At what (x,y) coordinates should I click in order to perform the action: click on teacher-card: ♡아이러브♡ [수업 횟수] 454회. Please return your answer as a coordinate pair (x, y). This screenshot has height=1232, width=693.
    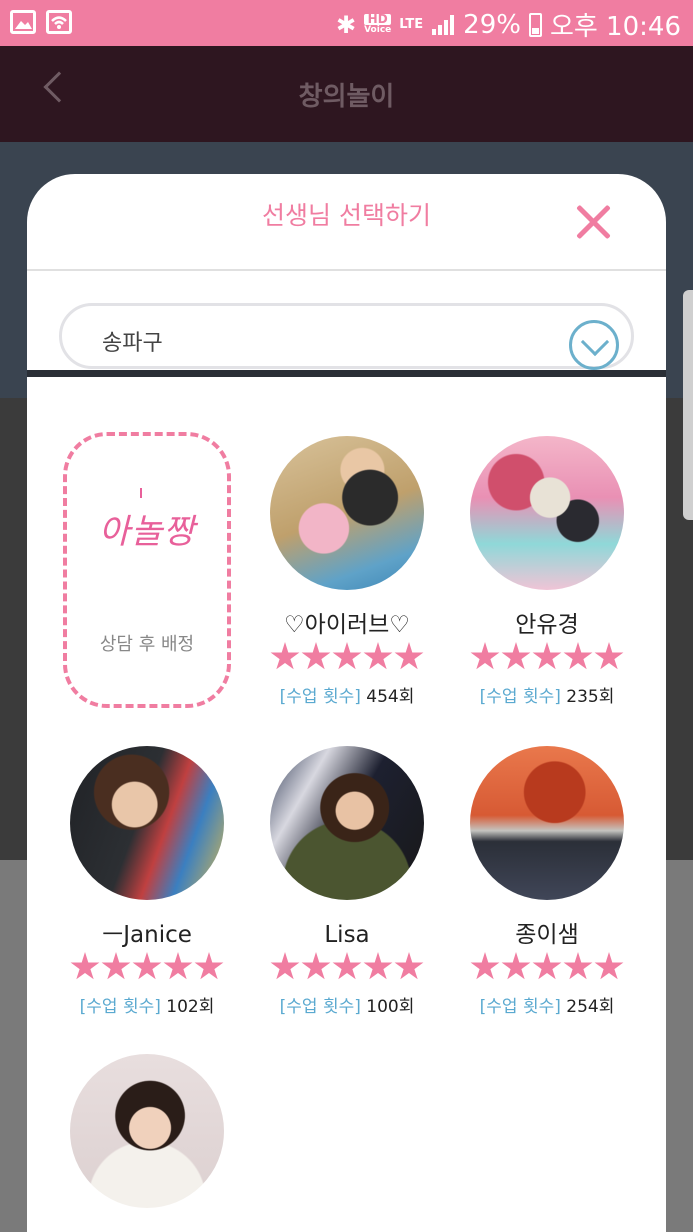
    Looking at the image, I should click on (347, 571).